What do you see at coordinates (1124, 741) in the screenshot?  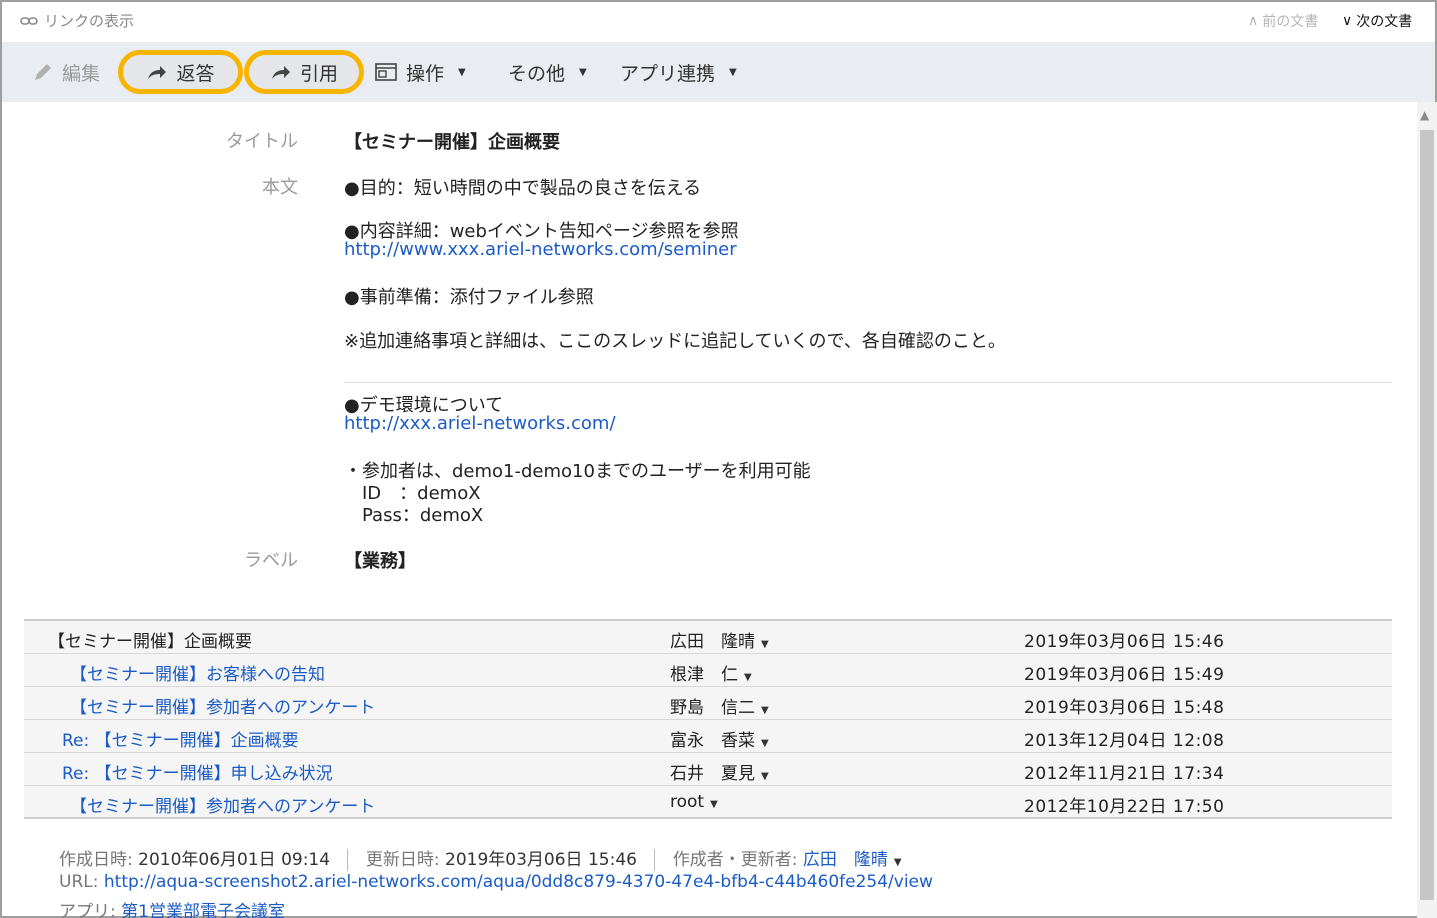 I see `thread-date: 2013年12月04日 12:08` at bounding box center [1124, 741].